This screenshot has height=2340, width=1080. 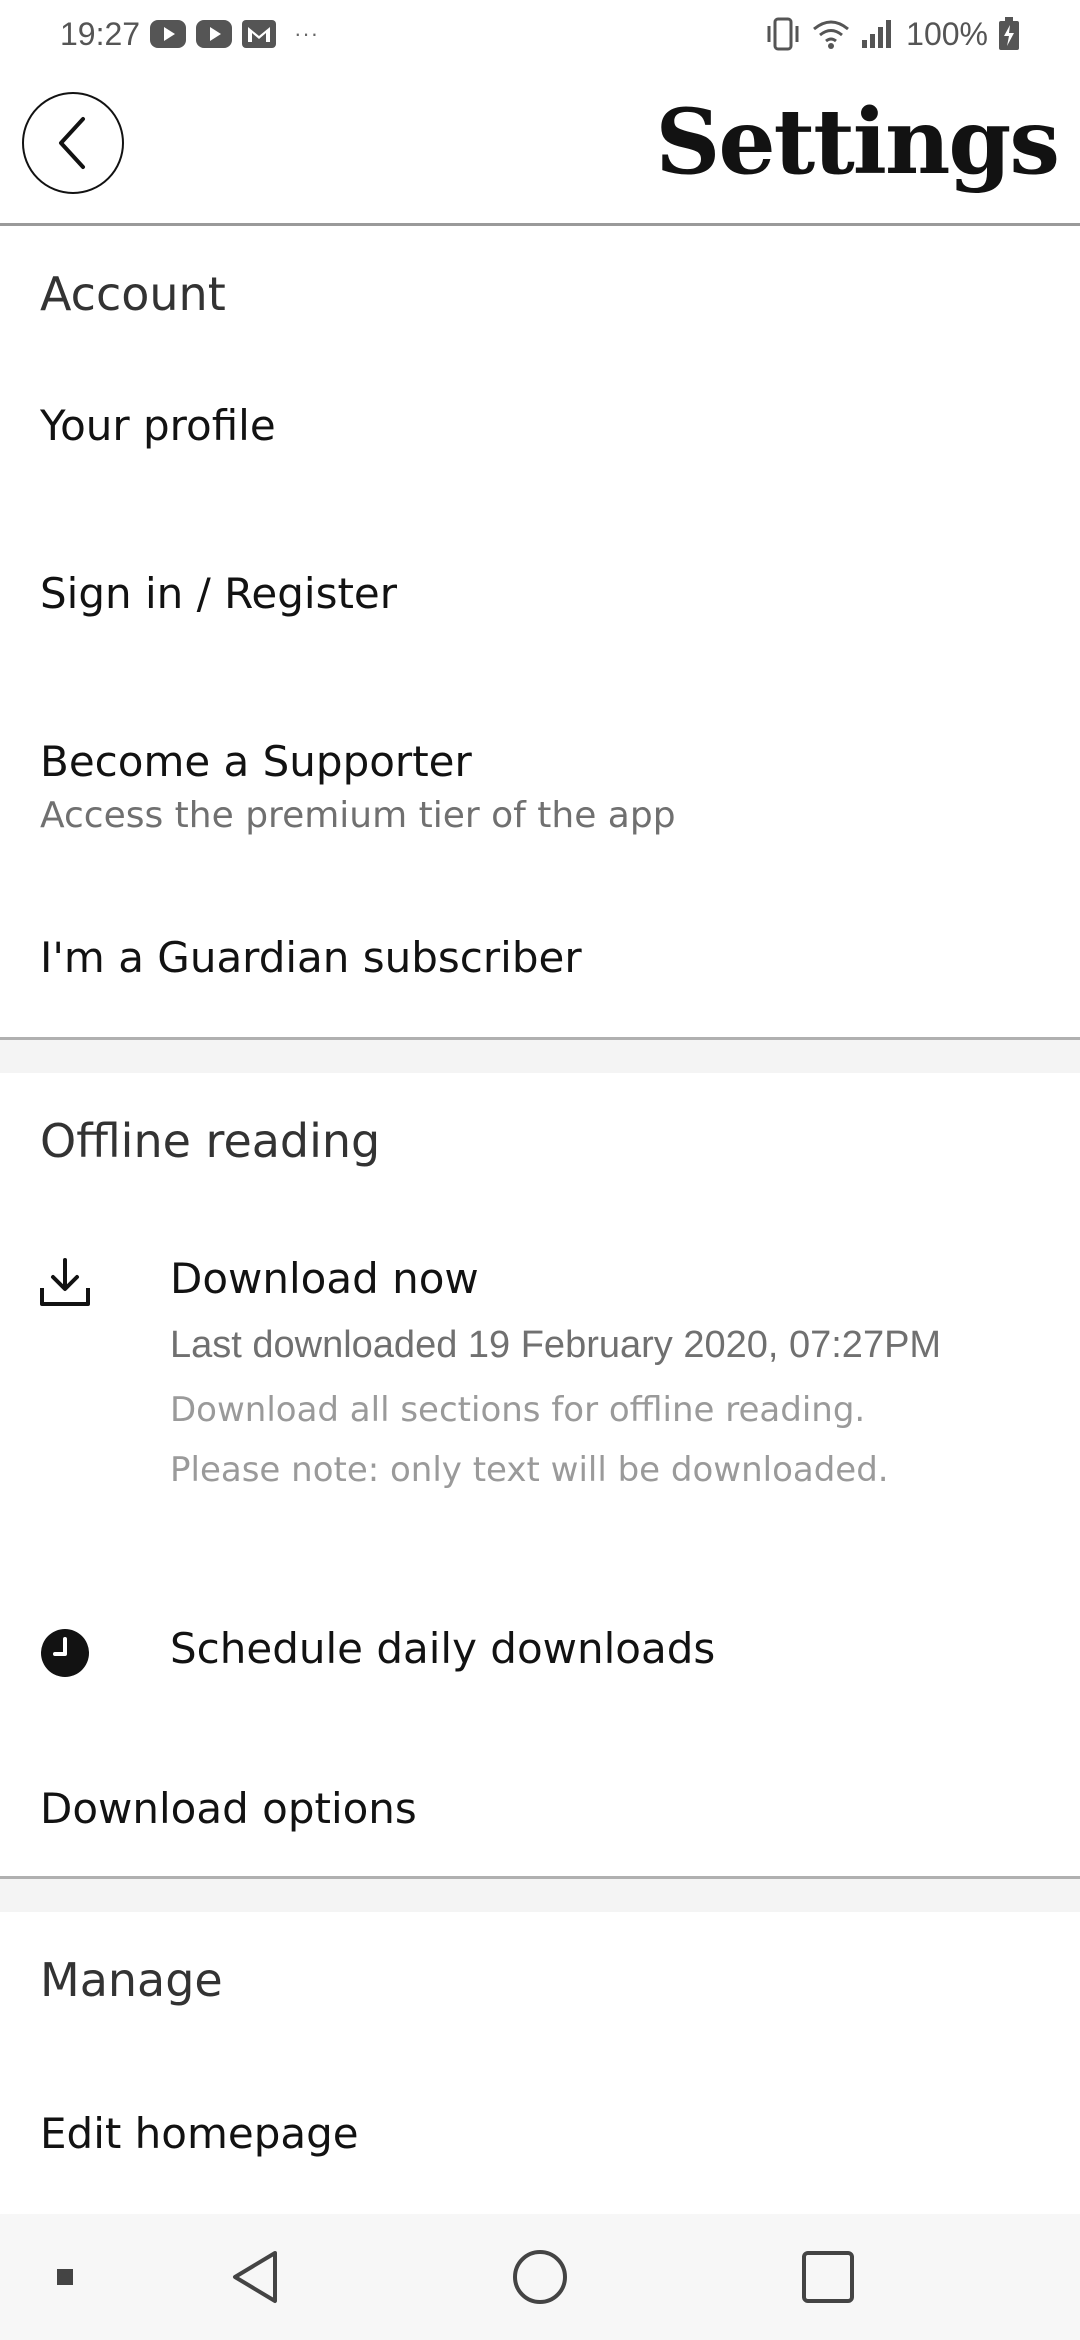 What do you see at coordinates (100, 33) in the screenshot?
I see `status-time: 19:27` at bounding box center [100, 33].